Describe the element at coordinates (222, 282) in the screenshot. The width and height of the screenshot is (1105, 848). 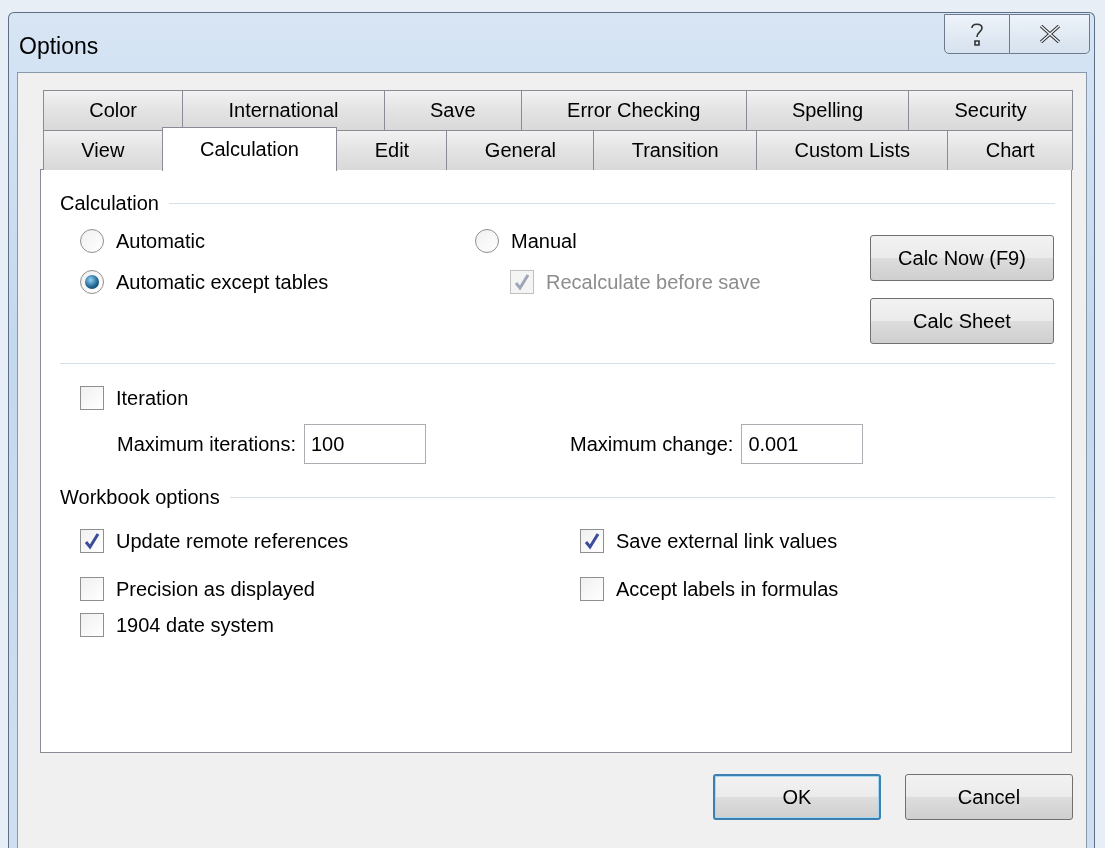
I see `radio-label: Automatic except tables` at that location.